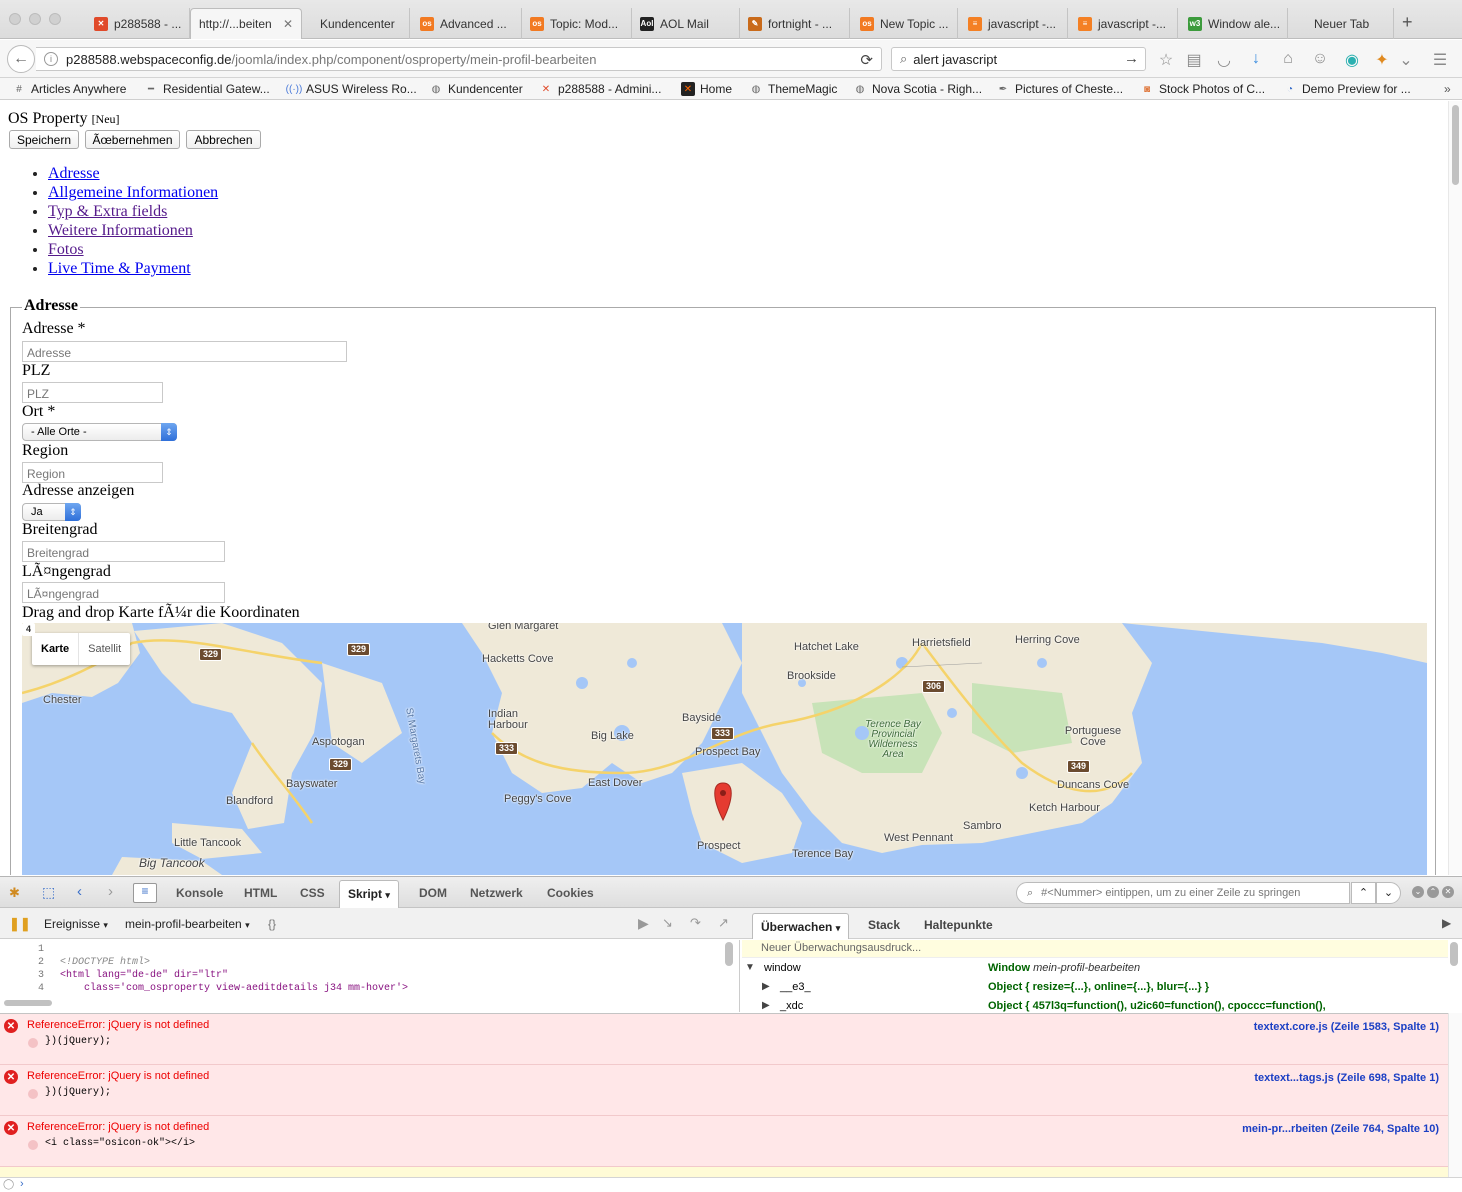 The width and height of the screenshot is (1462, 1192). I want to click on dropdown-chevron-icon: ⌄, so click(1406, 60).